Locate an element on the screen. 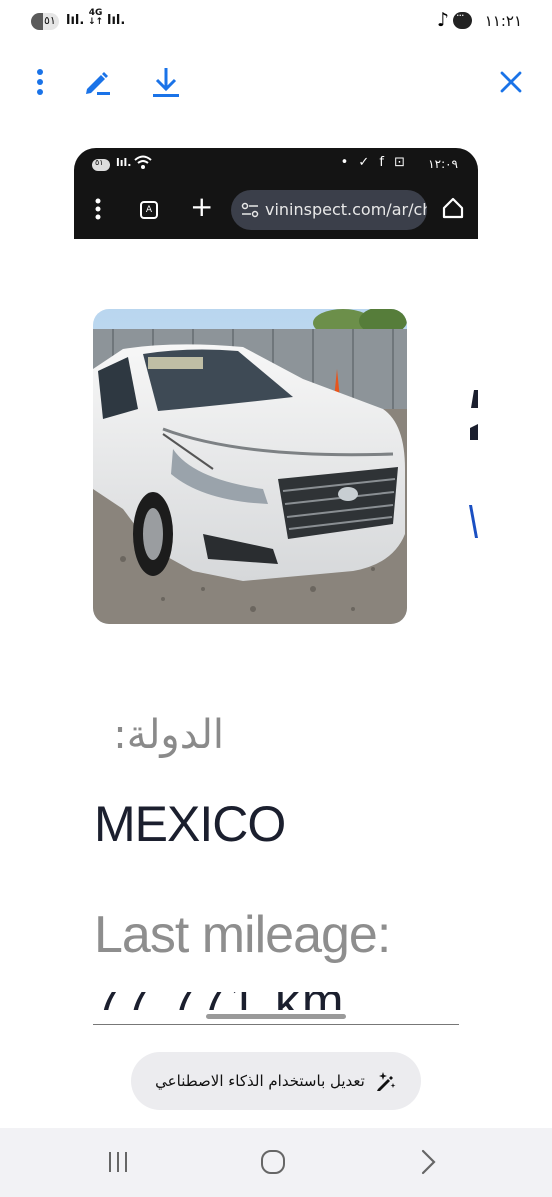 This screenshot has width=552, height=1197. site-settings-icon is located at coordinates (250, 210).